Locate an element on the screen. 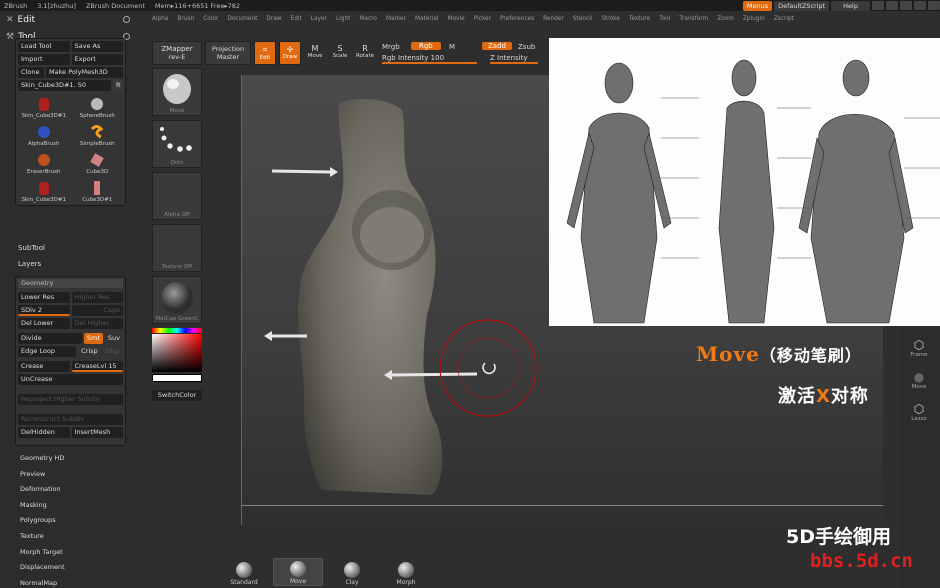  crease-level-slider: CreaseLvl 15 is located at coordinates (97, 366).